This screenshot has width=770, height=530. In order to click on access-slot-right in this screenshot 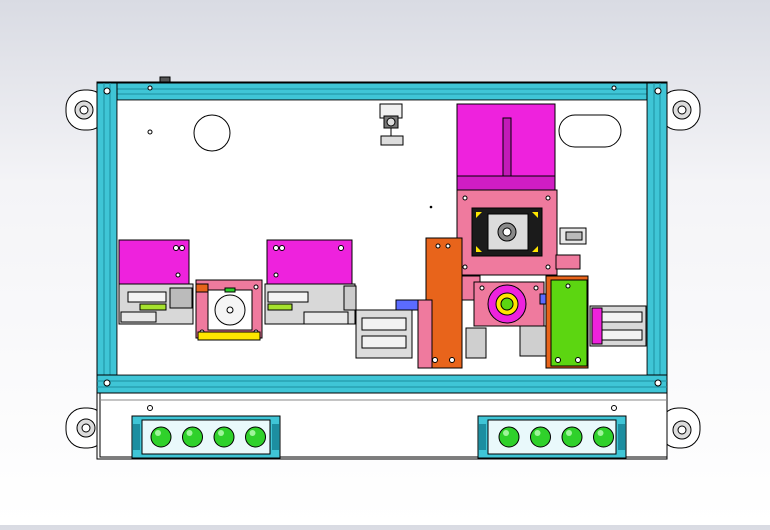, I will do `click(590, 131)`.